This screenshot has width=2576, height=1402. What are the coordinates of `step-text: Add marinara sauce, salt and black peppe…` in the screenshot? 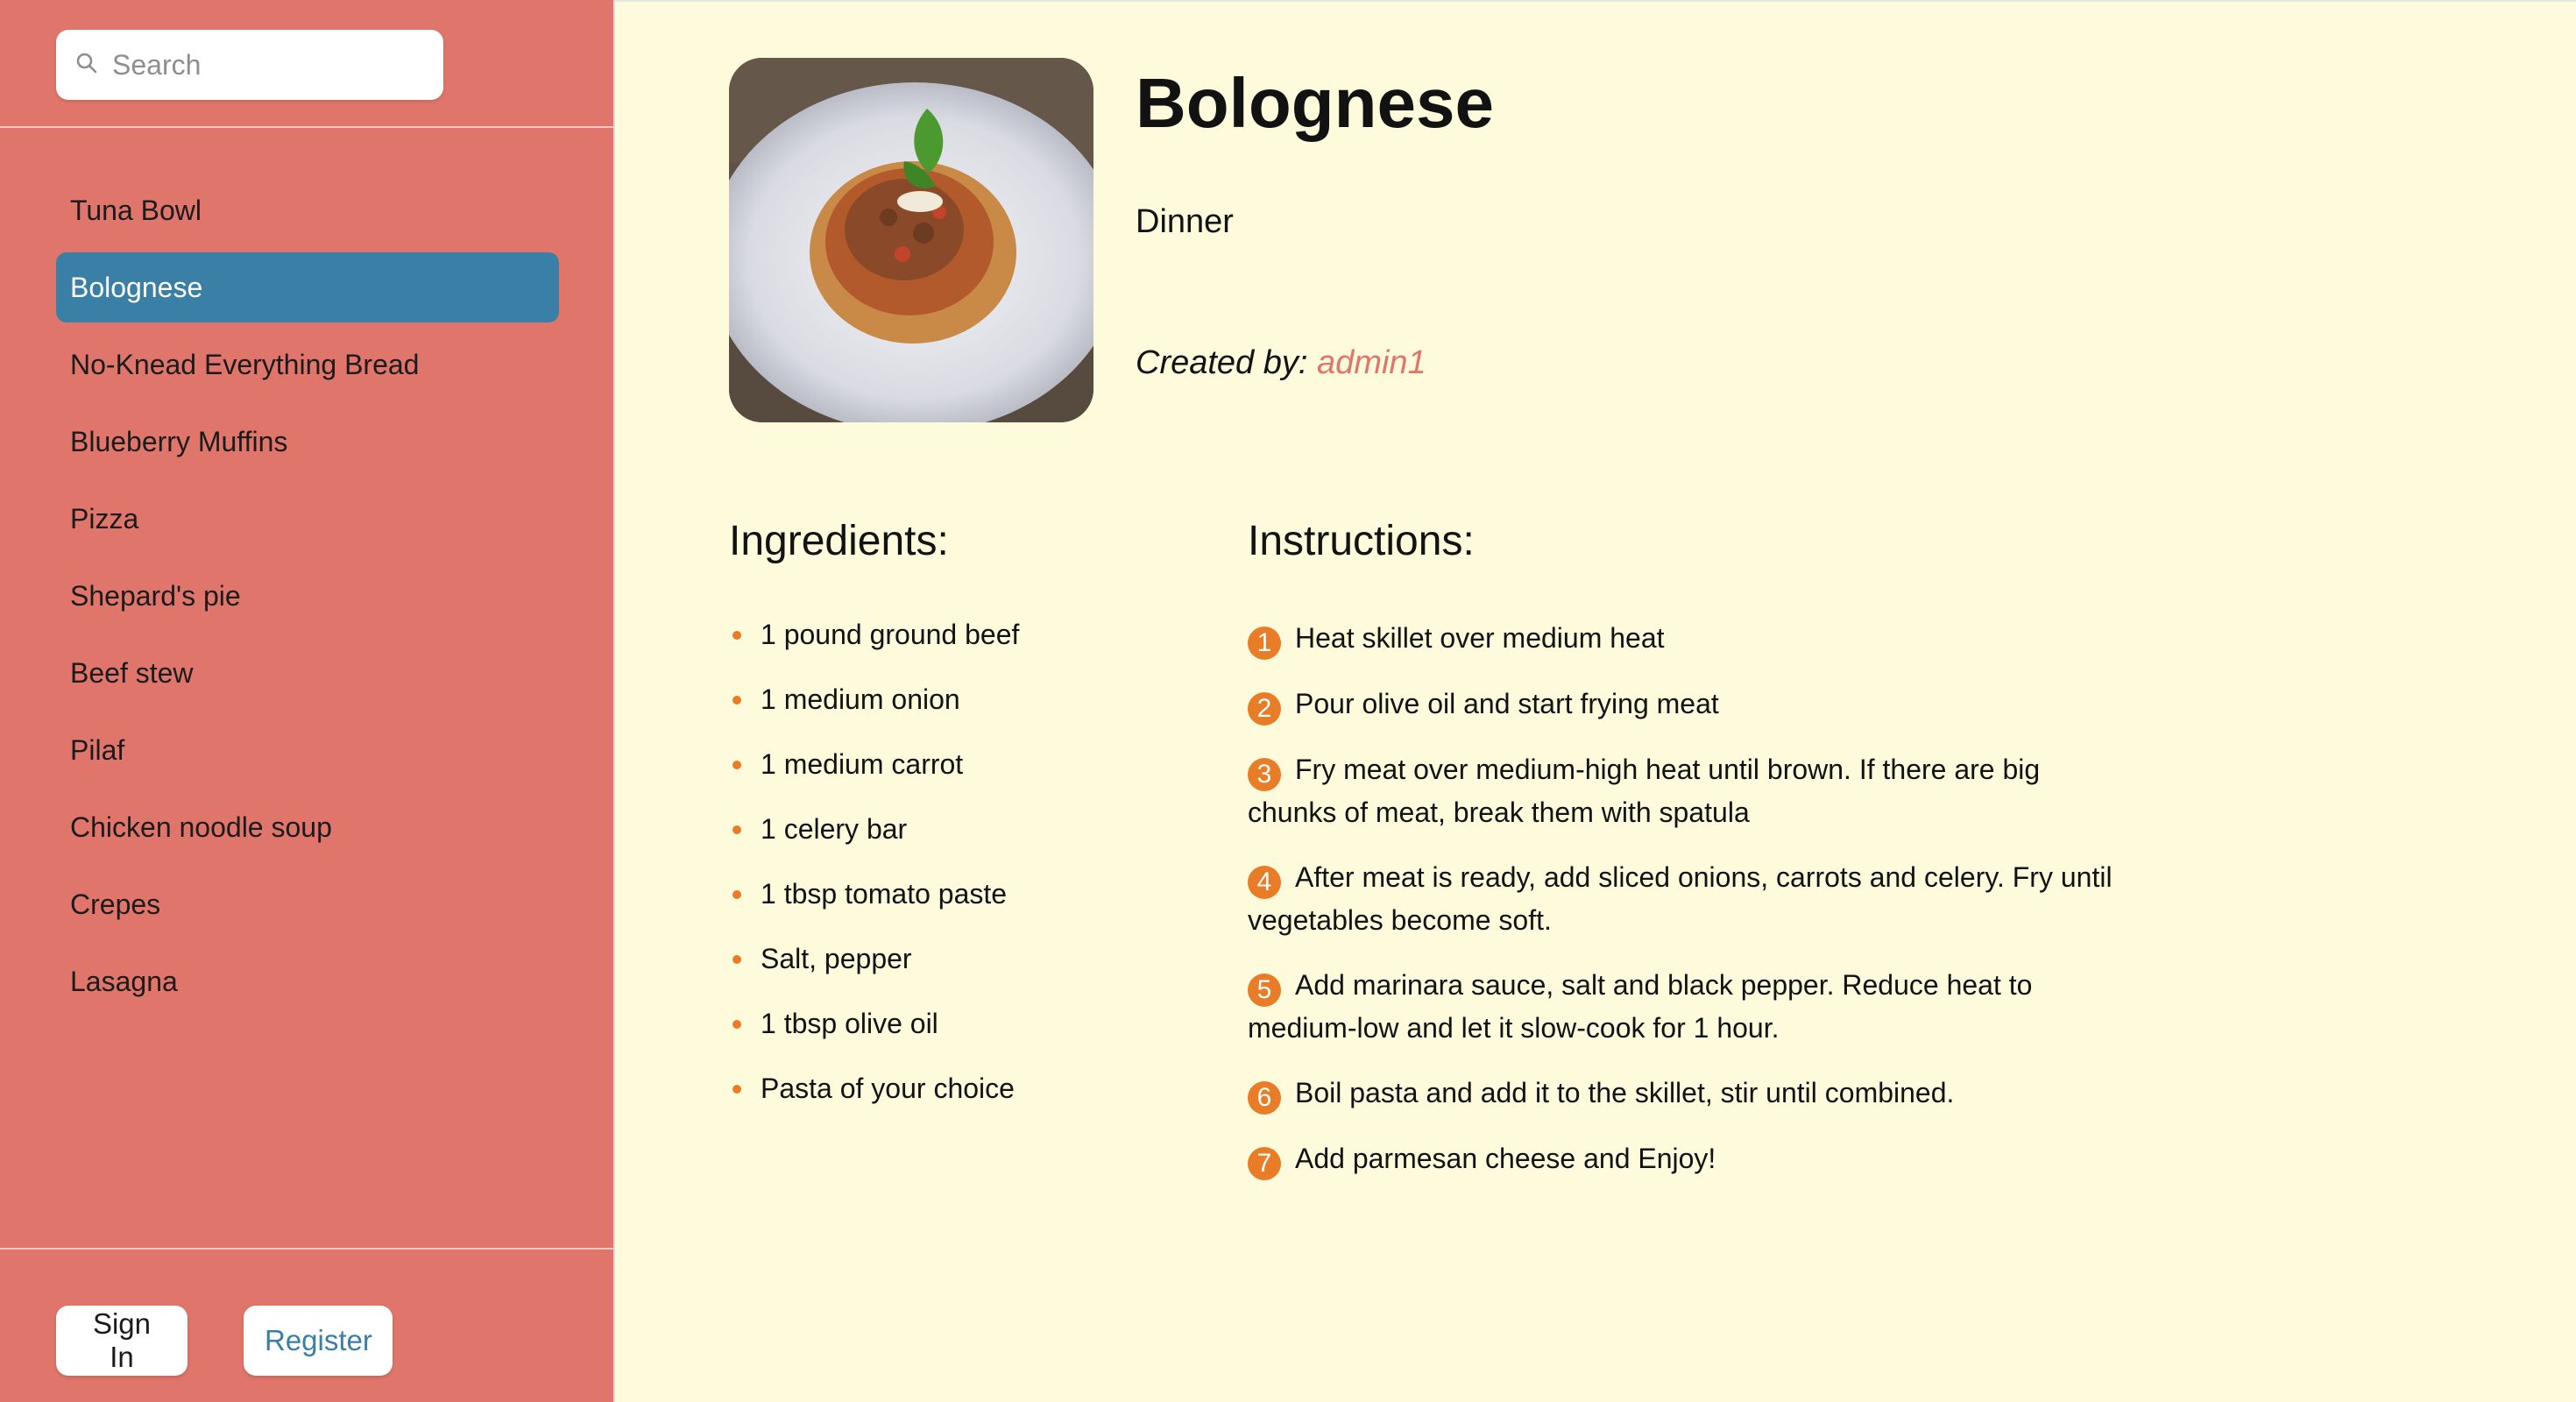 It's located at (1640, 1006).